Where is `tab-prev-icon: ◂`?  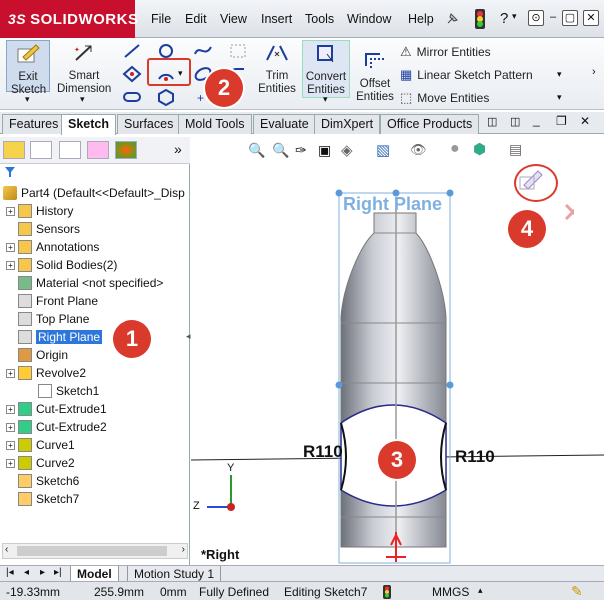 tab-prev-icon: ◂ is located at coordinates (26, 572).